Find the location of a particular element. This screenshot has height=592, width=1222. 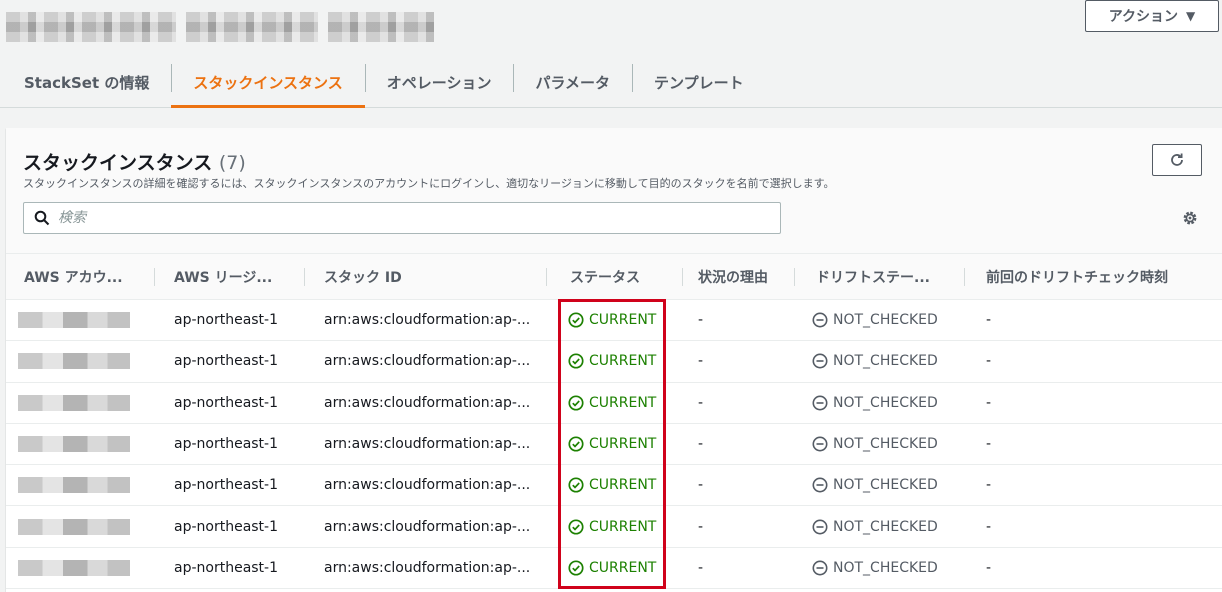

tab-template: テンプレート is located at coordinates (699, 82).